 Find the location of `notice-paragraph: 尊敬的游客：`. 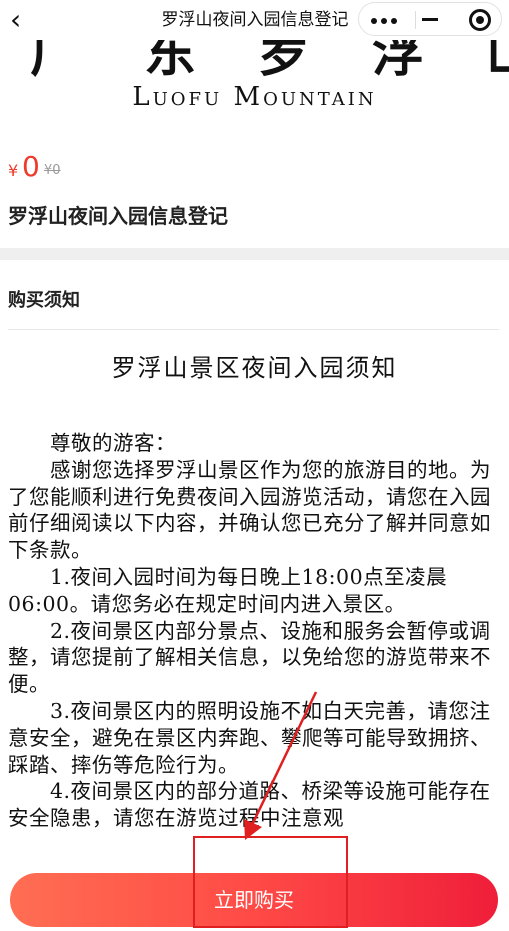

notice-paragraph: 尊敬的游客： is located at coordinates (113, 443).